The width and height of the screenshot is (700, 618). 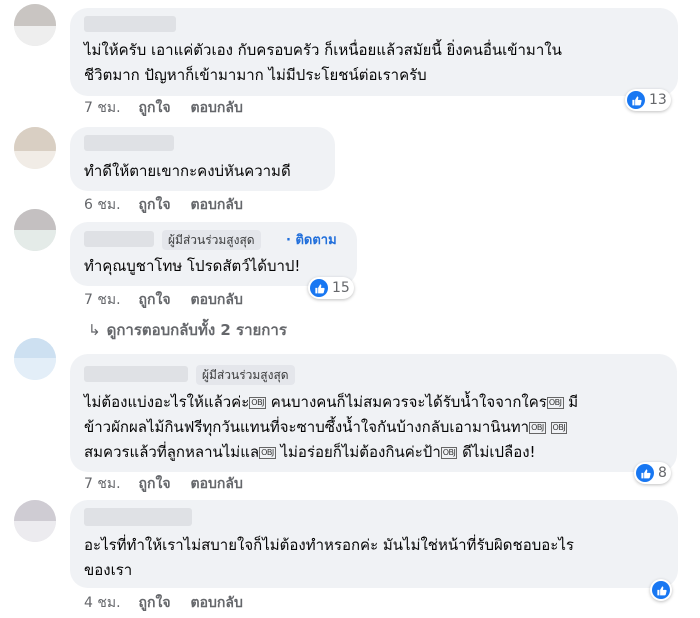 What do you see at coordinates (108, 570) in the screenshot?
I see `comment-text: ของเรา` at bounding box center [108, 570].